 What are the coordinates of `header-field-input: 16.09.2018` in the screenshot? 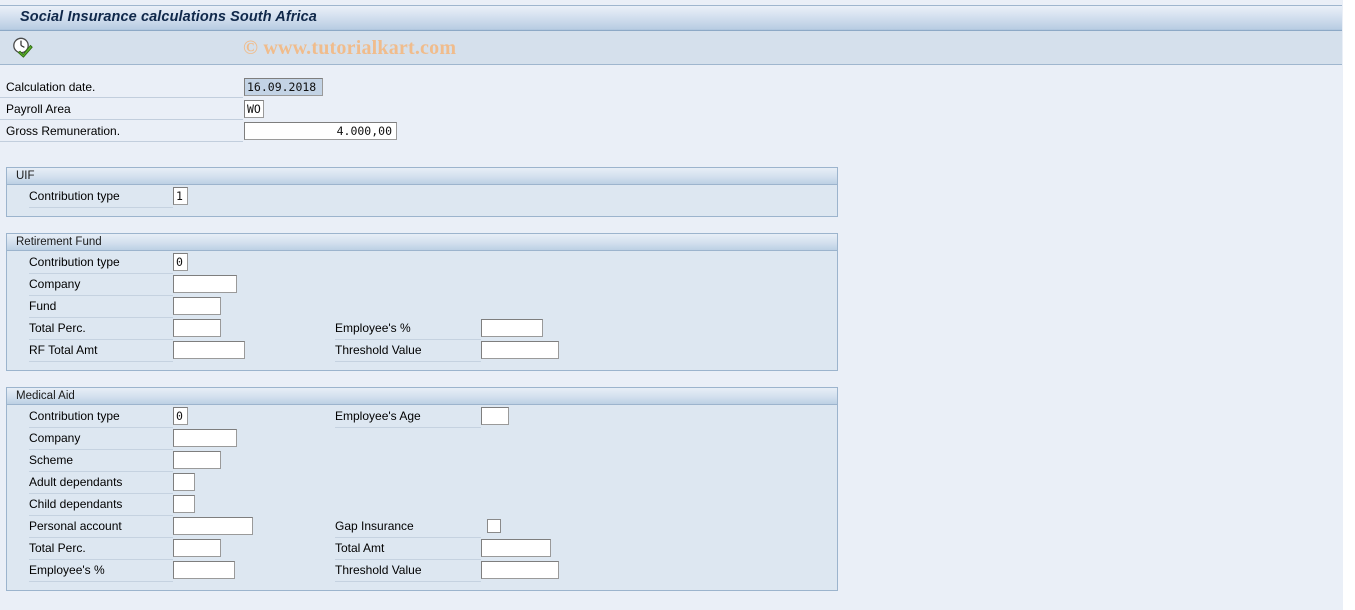 It's located at (283, 87).